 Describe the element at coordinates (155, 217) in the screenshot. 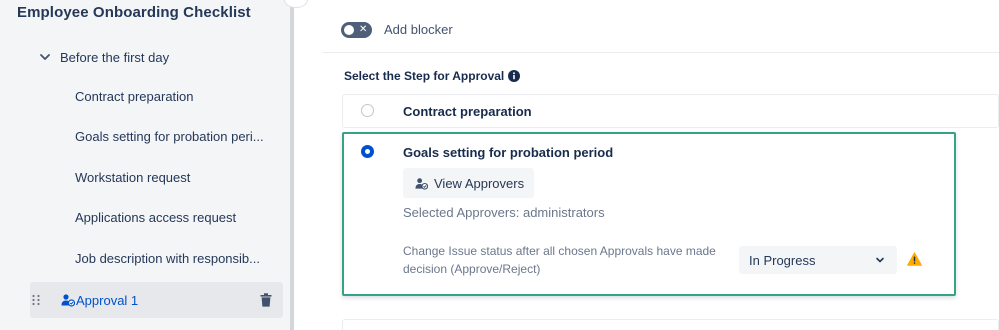

I see `sidebar-item-applications-access: Applications access request` at that location.